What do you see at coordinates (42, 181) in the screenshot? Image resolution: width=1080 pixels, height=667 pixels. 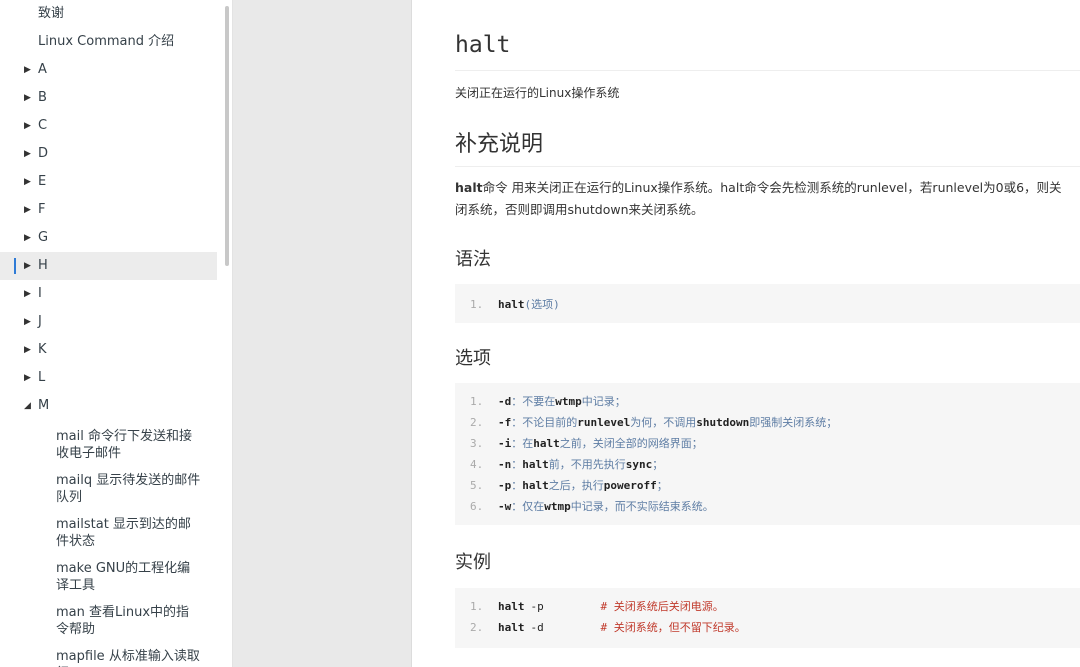 I see `sidebar-item-label: E` at bounding box center [42, 181].